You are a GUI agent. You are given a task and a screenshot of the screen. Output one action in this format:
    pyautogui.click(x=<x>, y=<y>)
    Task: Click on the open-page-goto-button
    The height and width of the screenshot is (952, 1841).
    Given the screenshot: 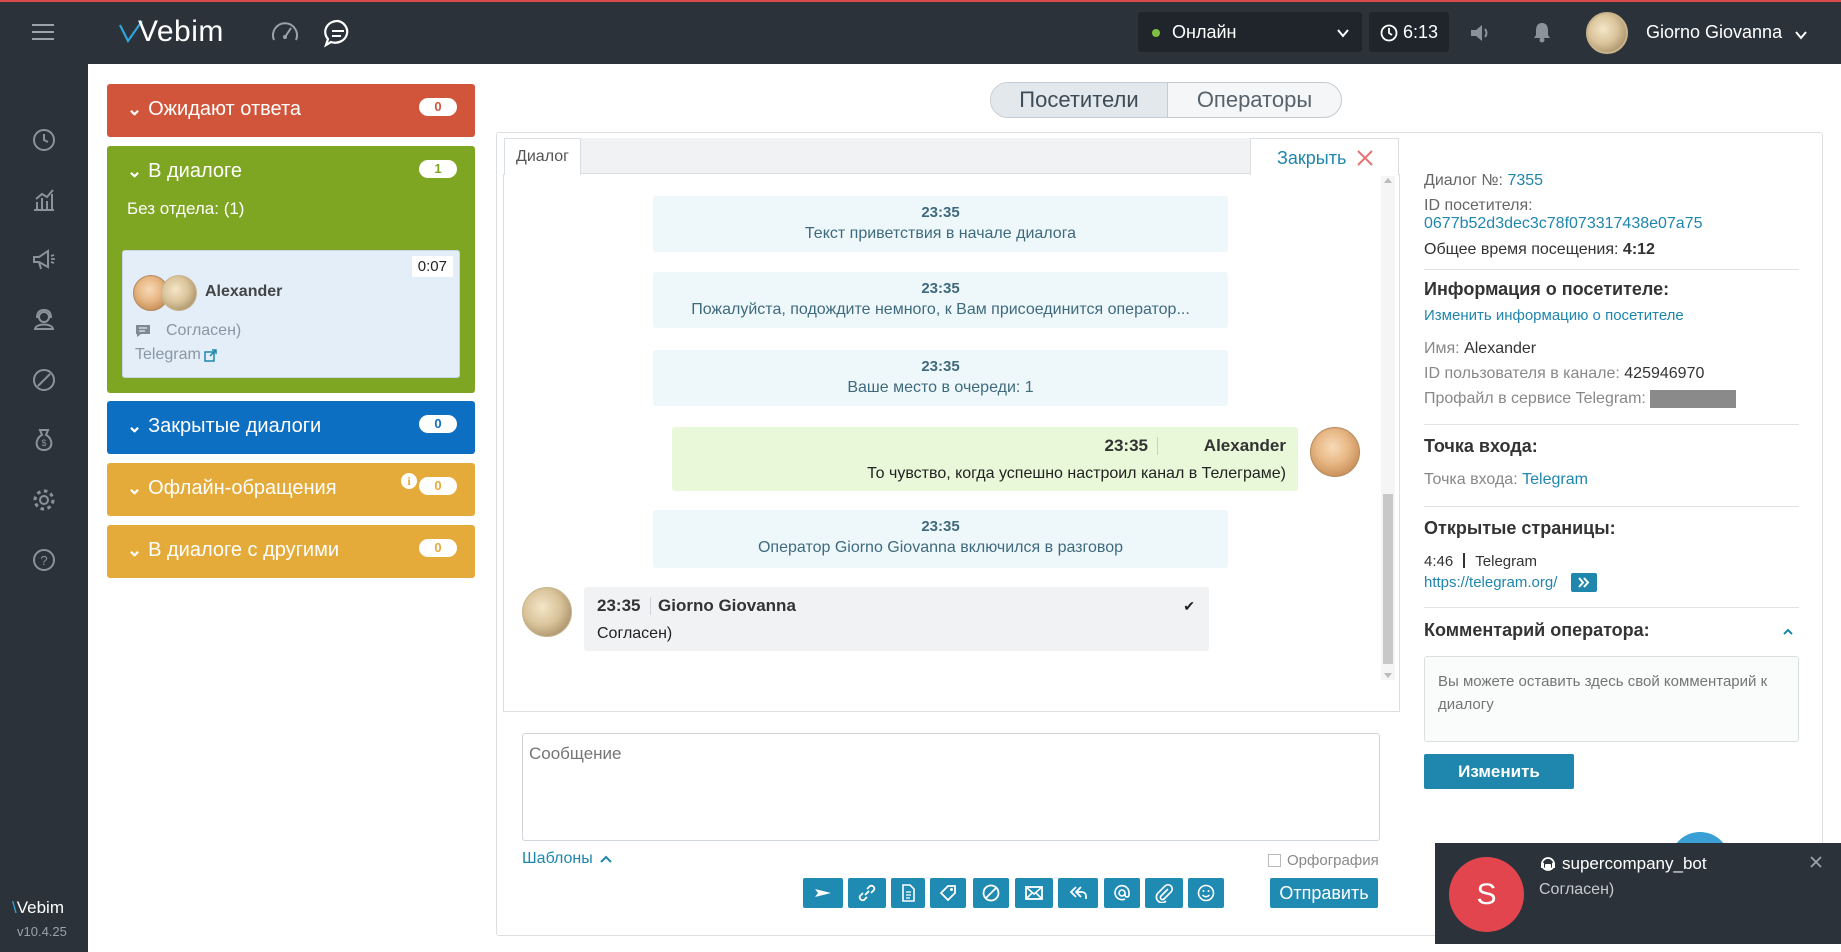 What is the action you would take?
    pyautogui.click(x=1584, y=582)
    